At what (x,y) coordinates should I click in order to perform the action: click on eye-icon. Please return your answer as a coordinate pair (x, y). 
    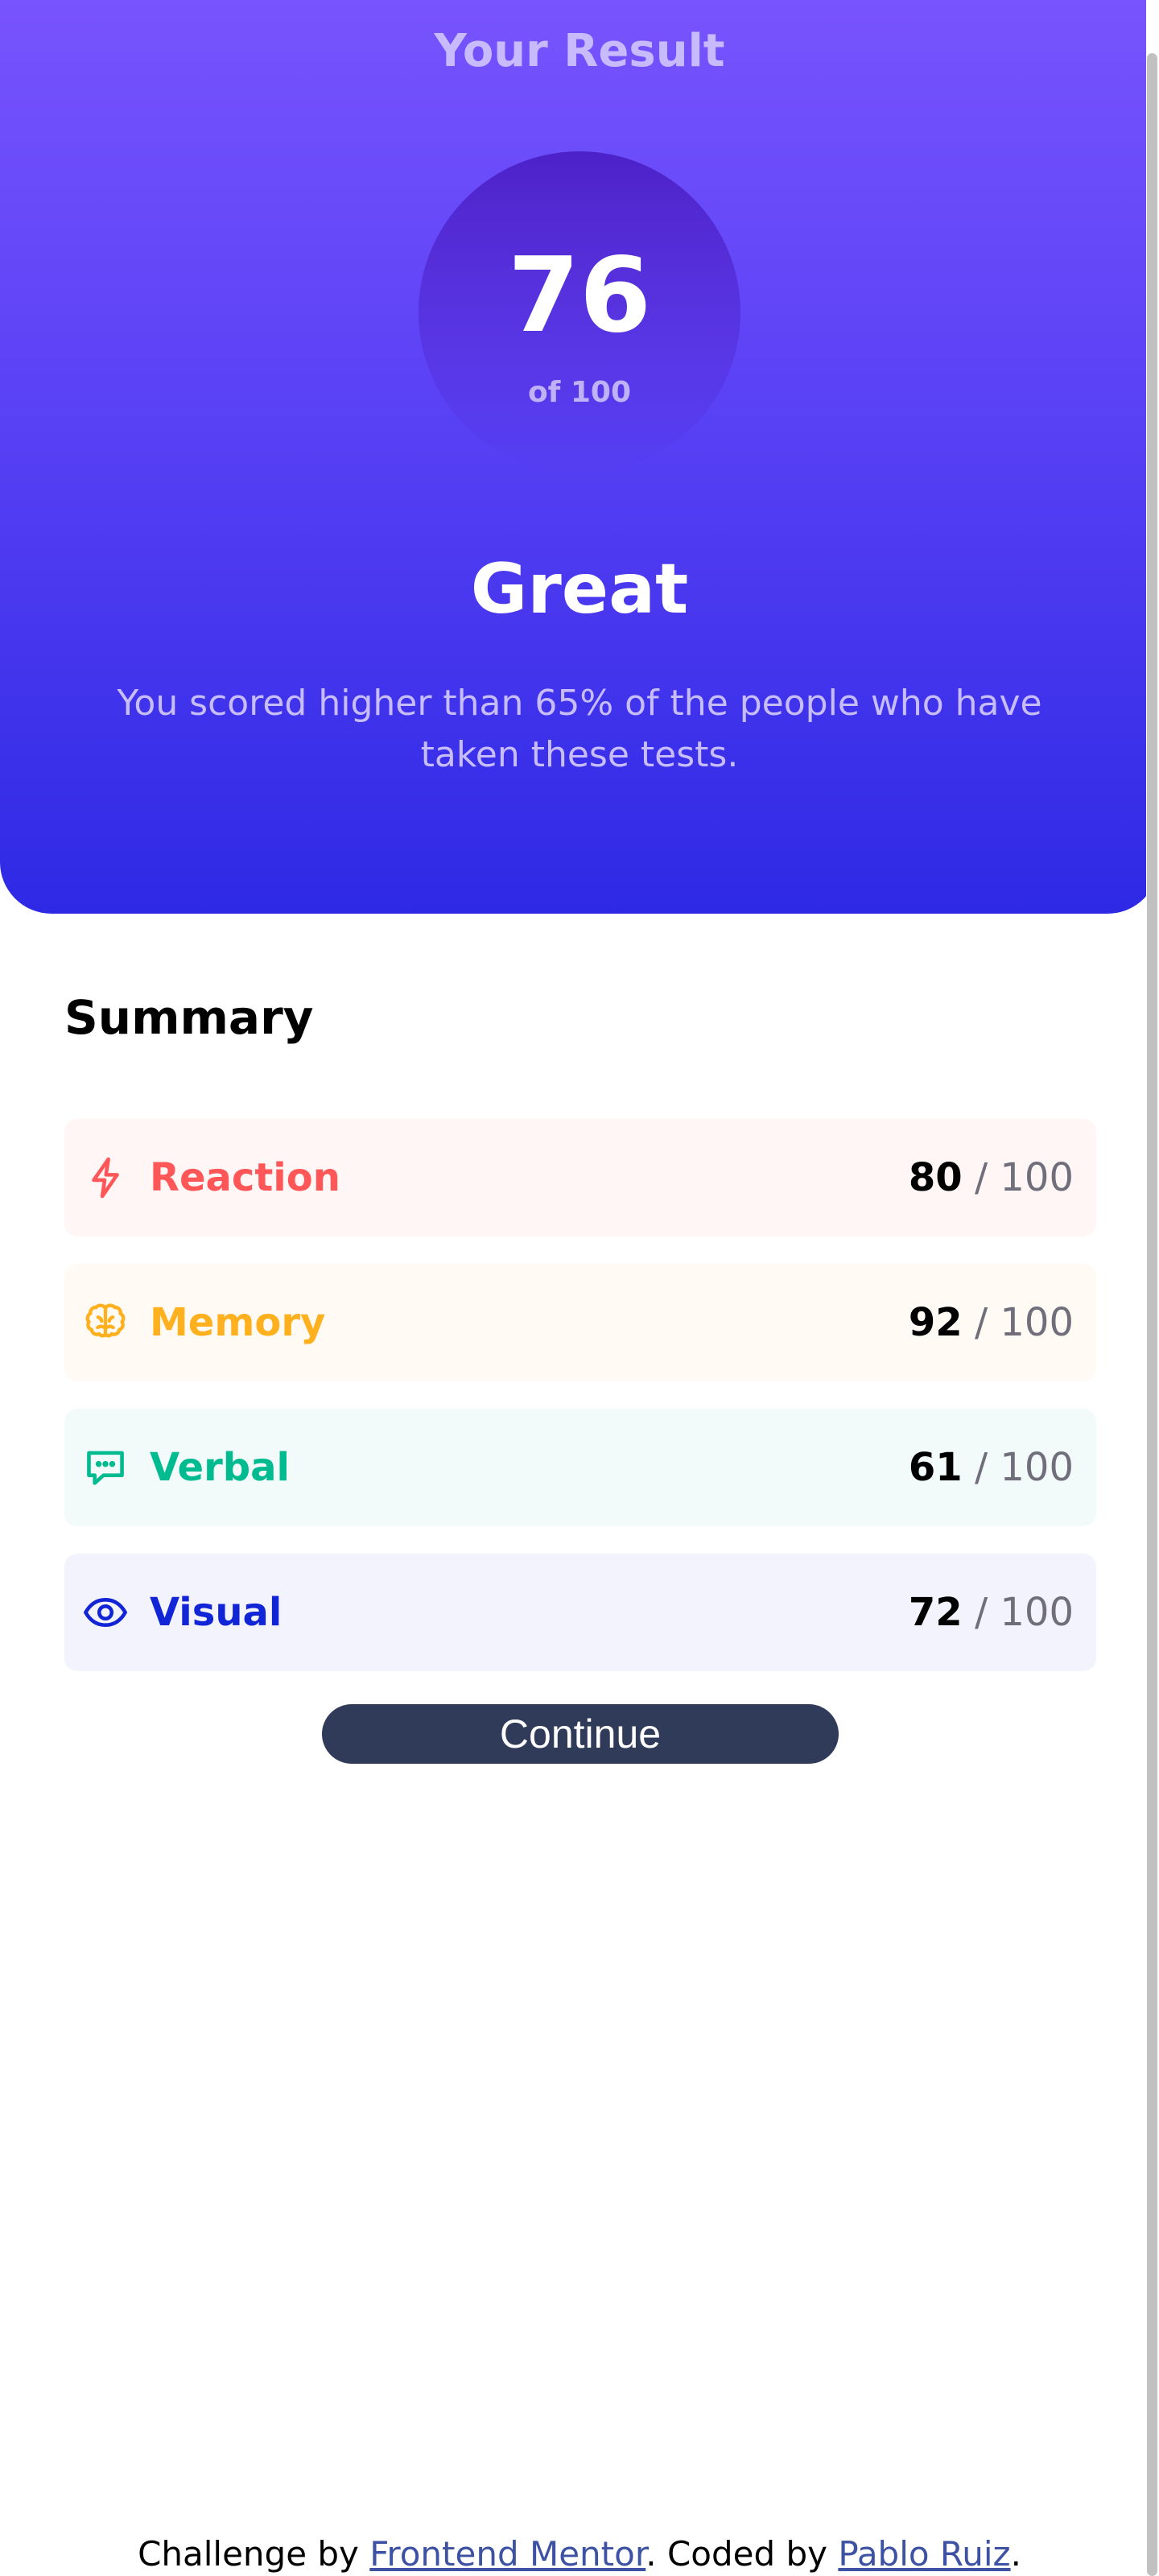
    Looking at the image, I should click on (105, 1612).